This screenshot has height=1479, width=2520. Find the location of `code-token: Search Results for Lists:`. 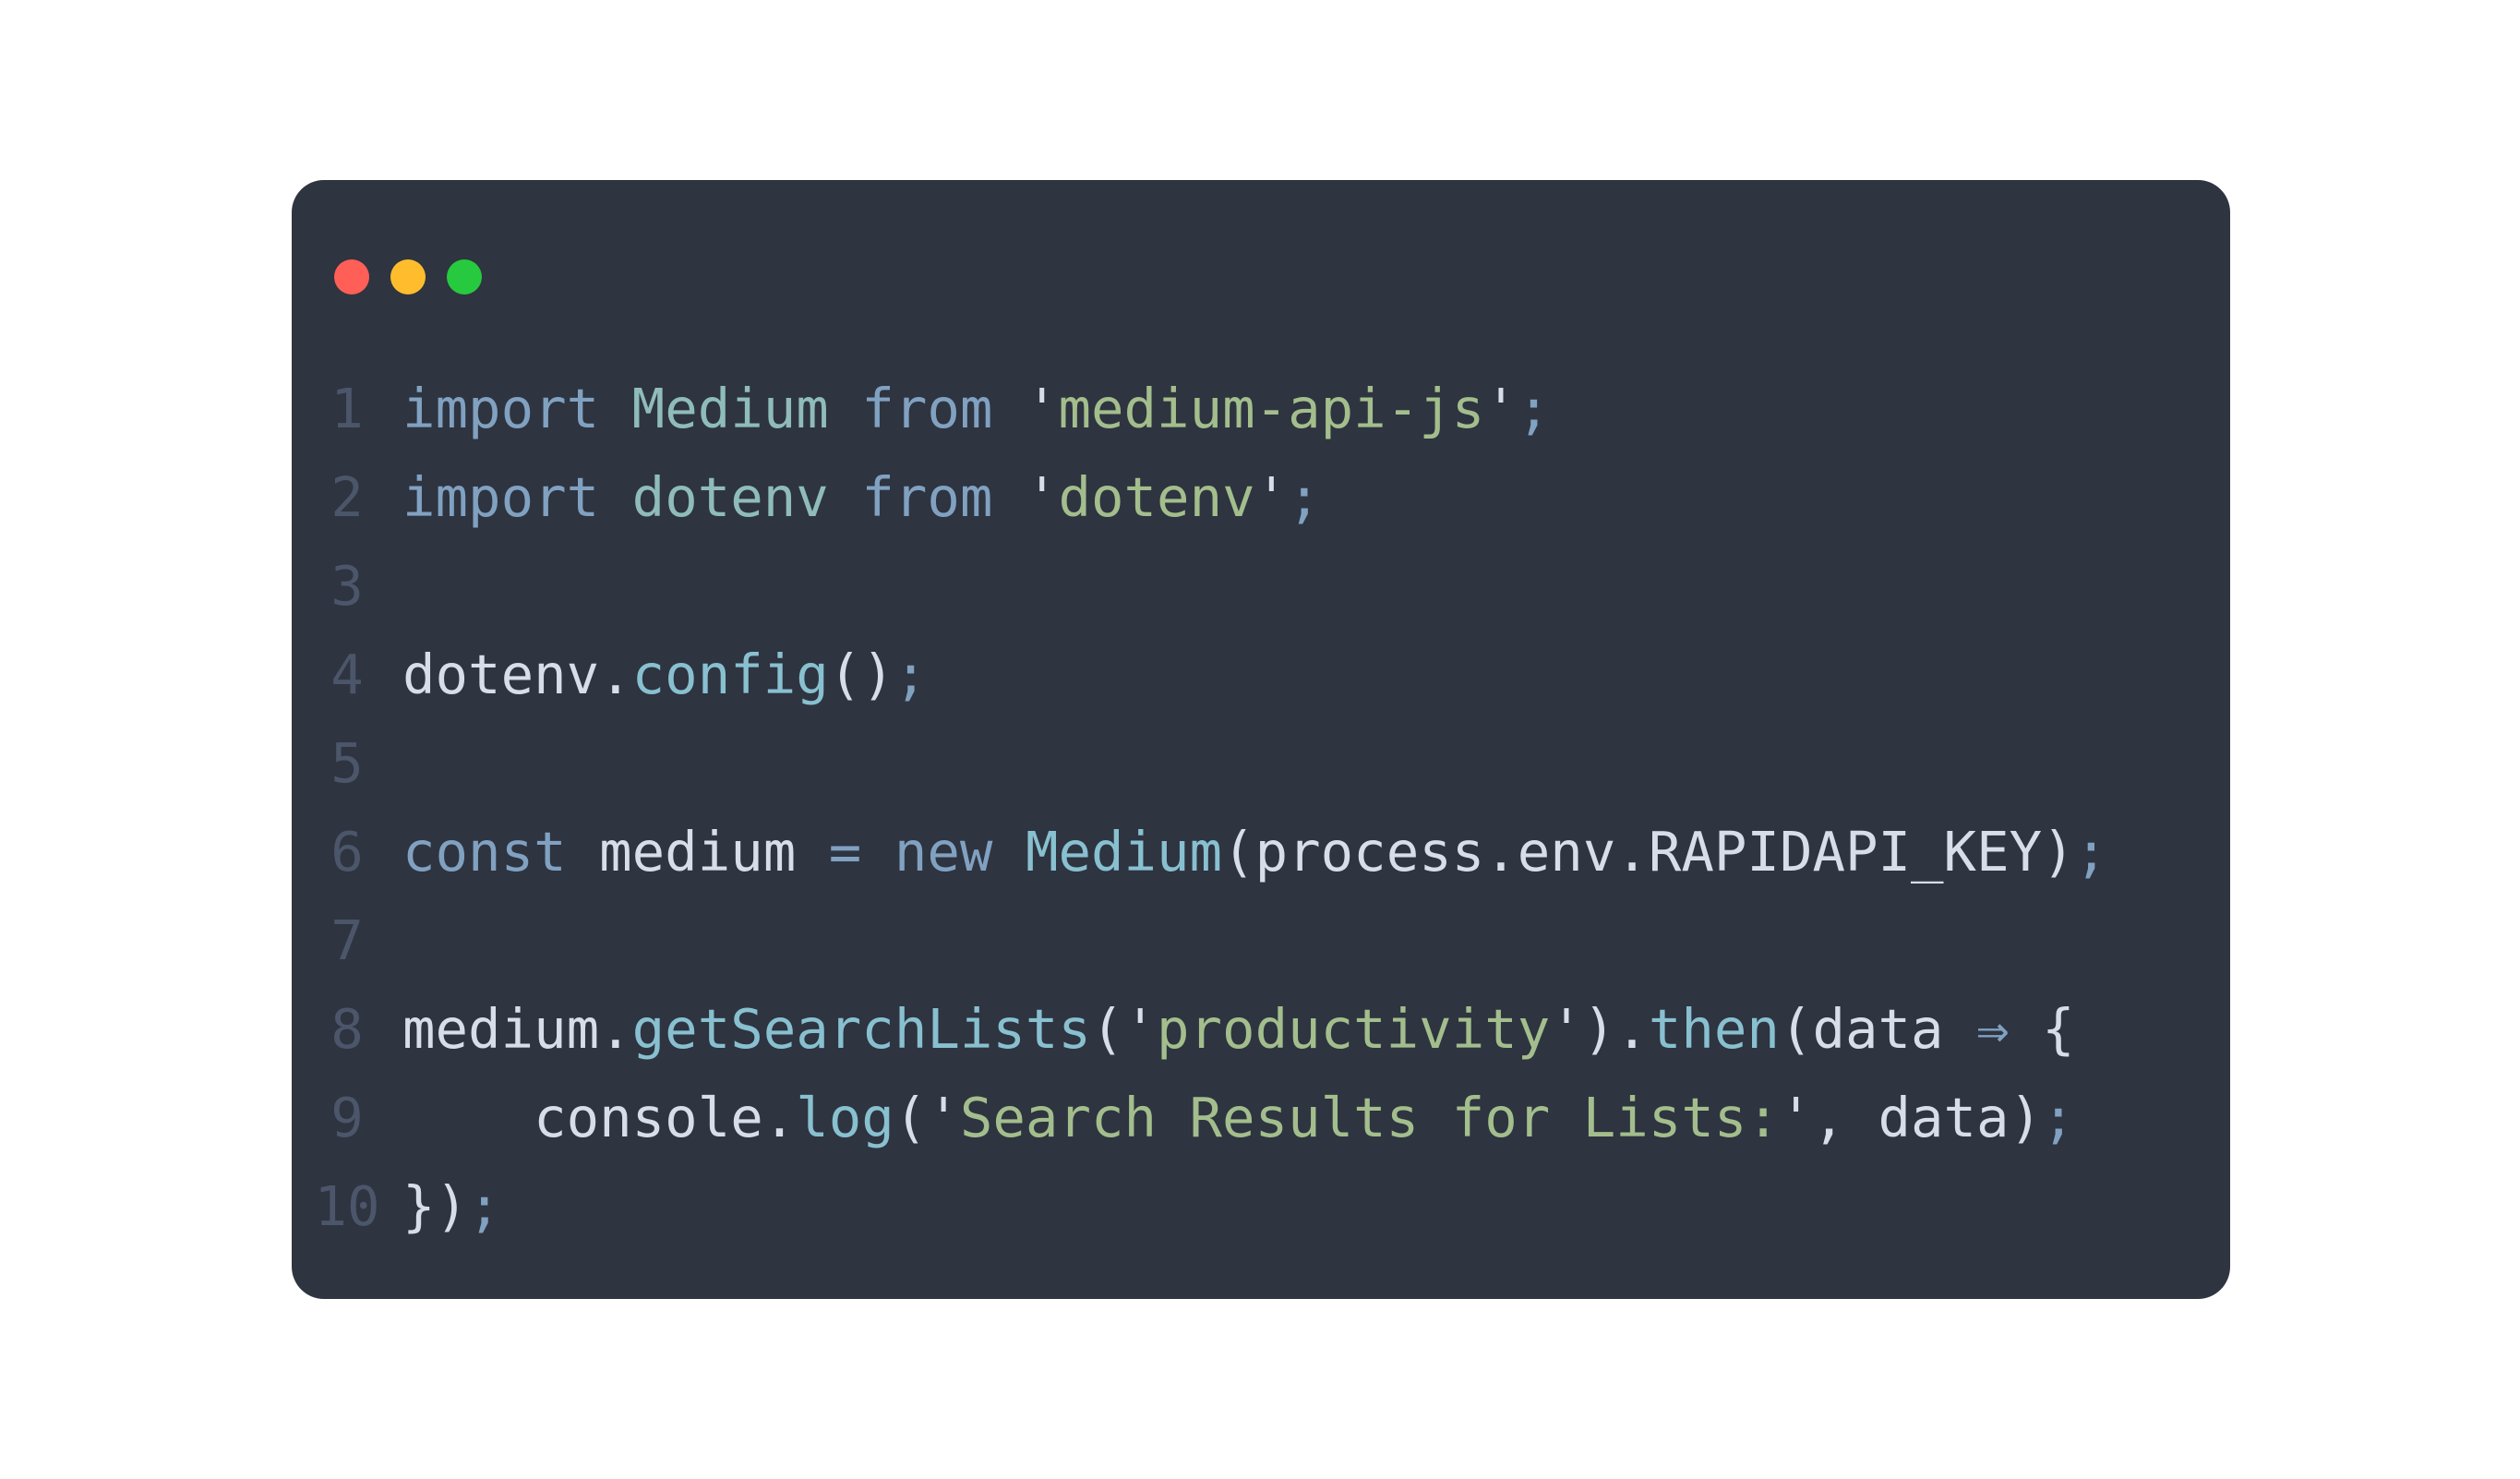

code-token: Search Results for Lists: is located at coordinates (1369, 1117).